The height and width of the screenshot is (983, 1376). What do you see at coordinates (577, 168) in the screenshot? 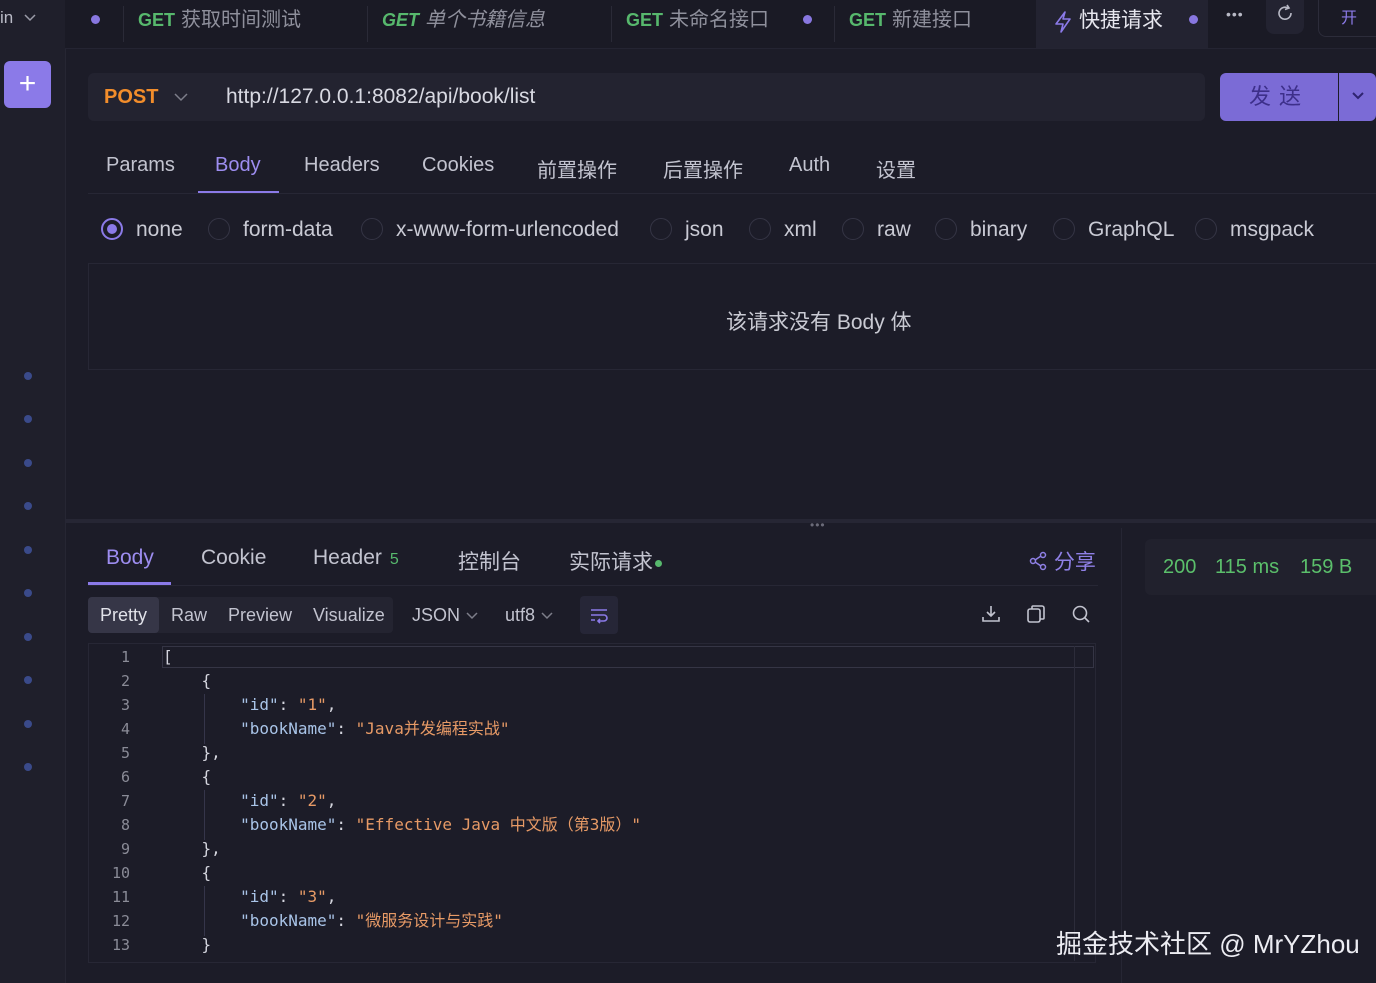
I see `tab-pre-actions: 前置操作` at bounding box center [577, 168].